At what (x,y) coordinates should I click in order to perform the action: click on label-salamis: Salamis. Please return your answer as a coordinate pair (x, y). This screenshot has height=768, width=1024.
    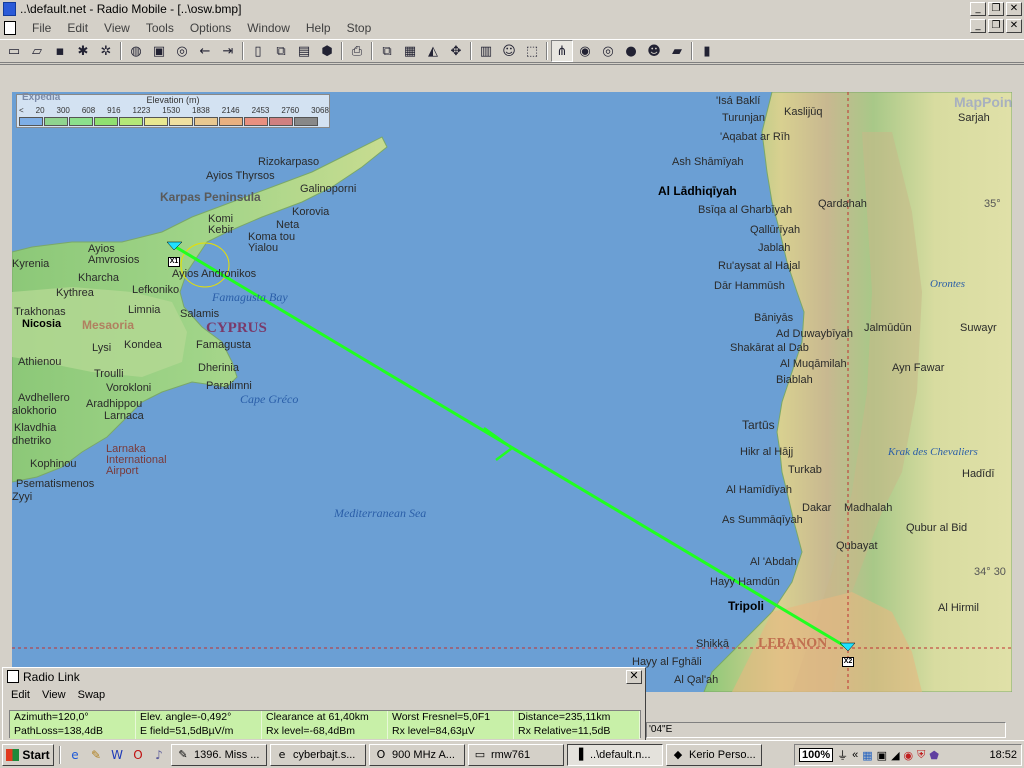
    Looking at the image, I should click on (200, 314).